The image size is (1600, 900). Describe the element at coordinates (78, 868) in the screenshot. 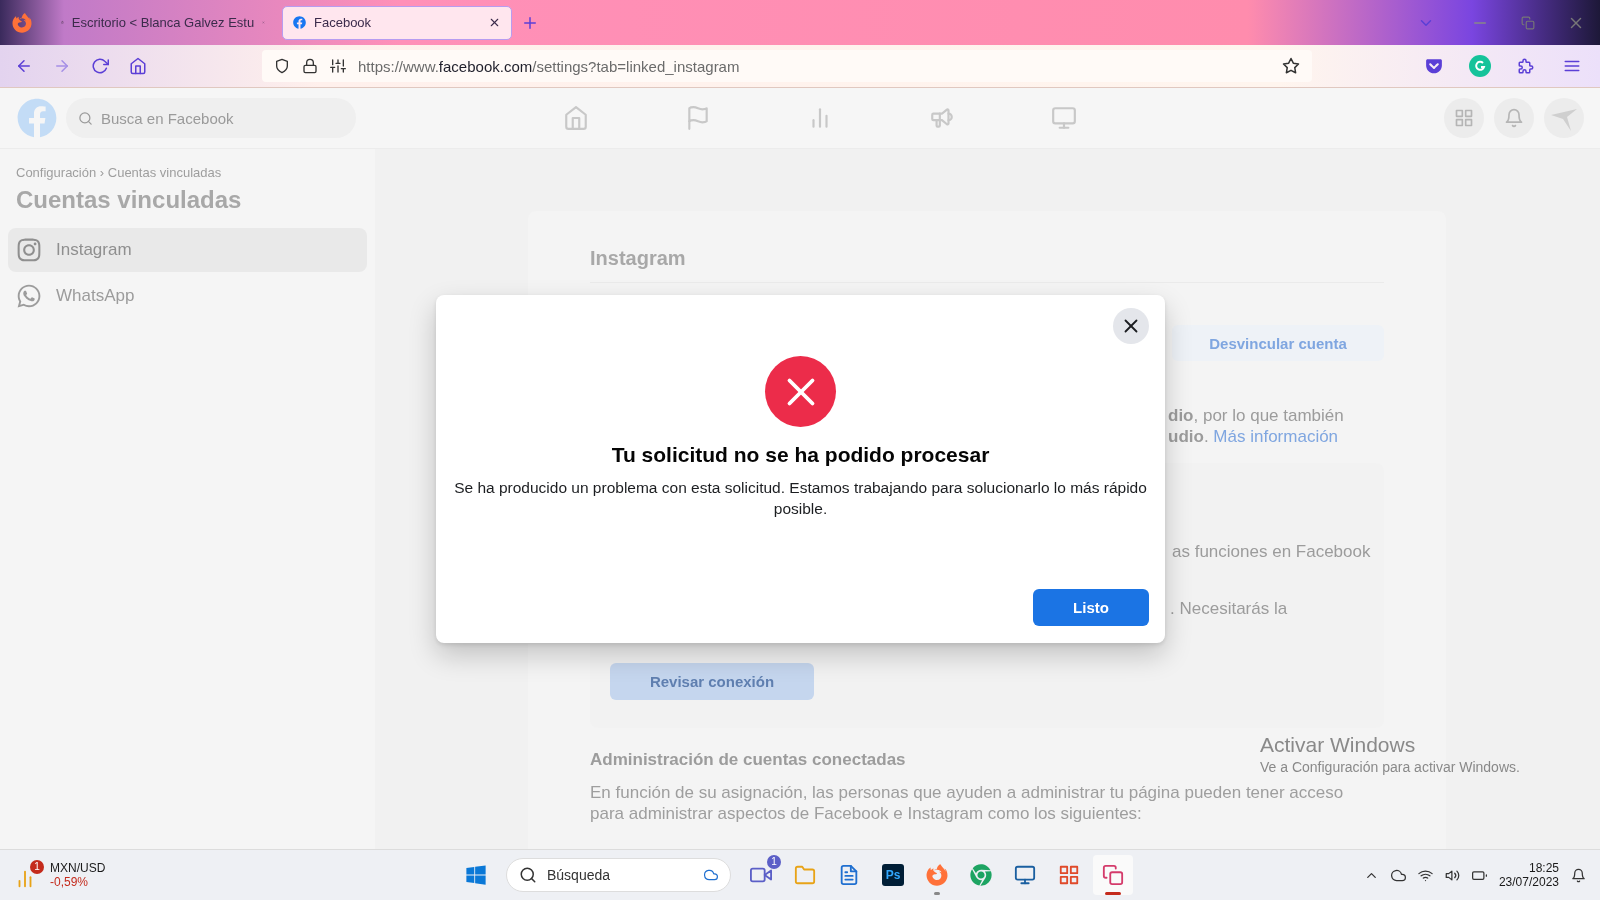

I see `widget-title: MXN/USD` at that location.